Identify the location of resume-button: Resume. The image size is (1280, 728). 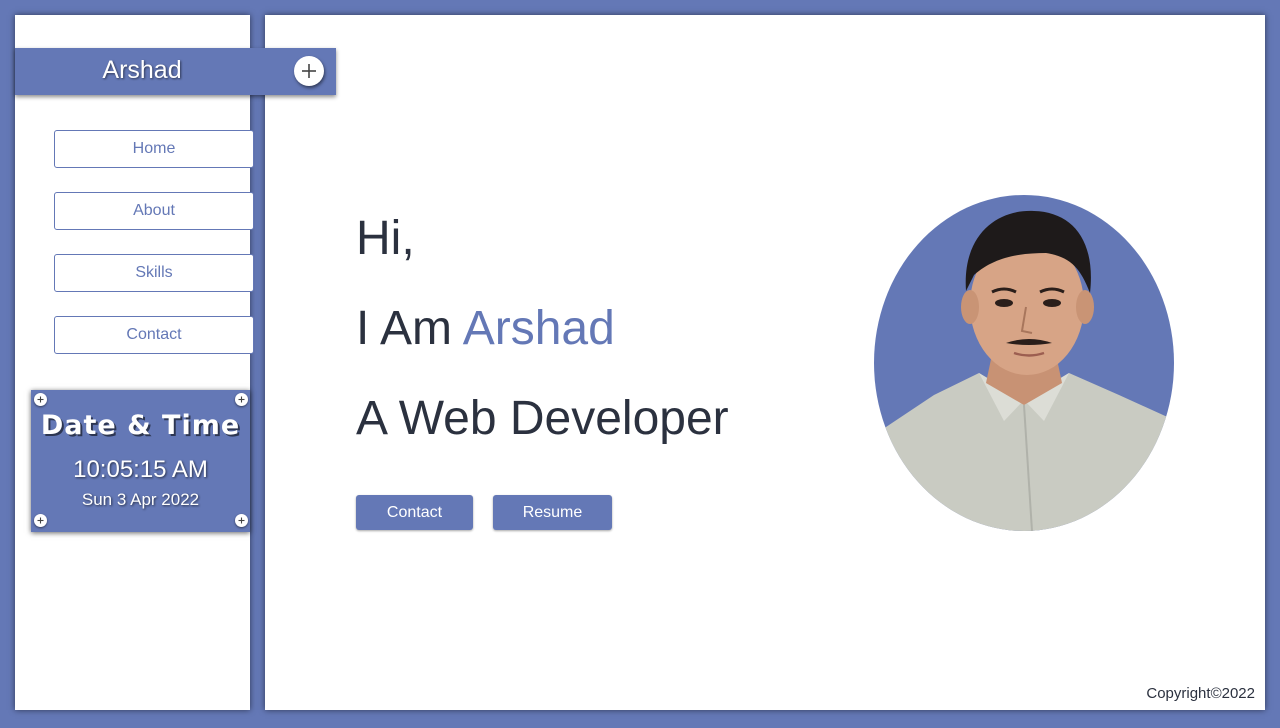
(552, 512).